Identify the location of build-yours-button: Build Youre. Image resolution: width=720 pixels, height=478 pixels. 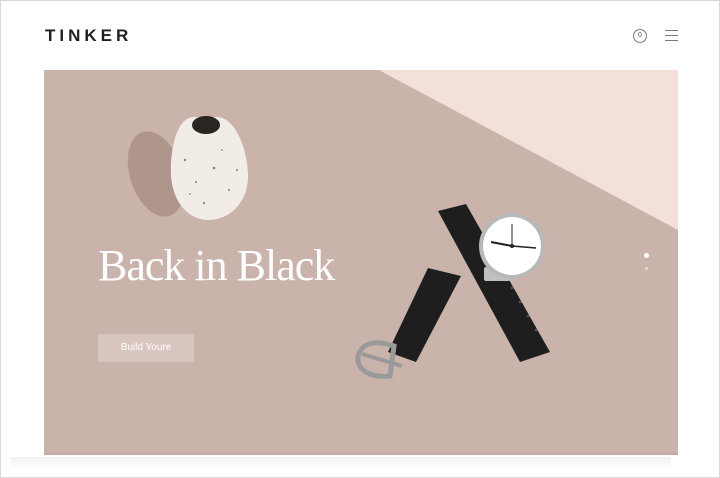
(146, 348).